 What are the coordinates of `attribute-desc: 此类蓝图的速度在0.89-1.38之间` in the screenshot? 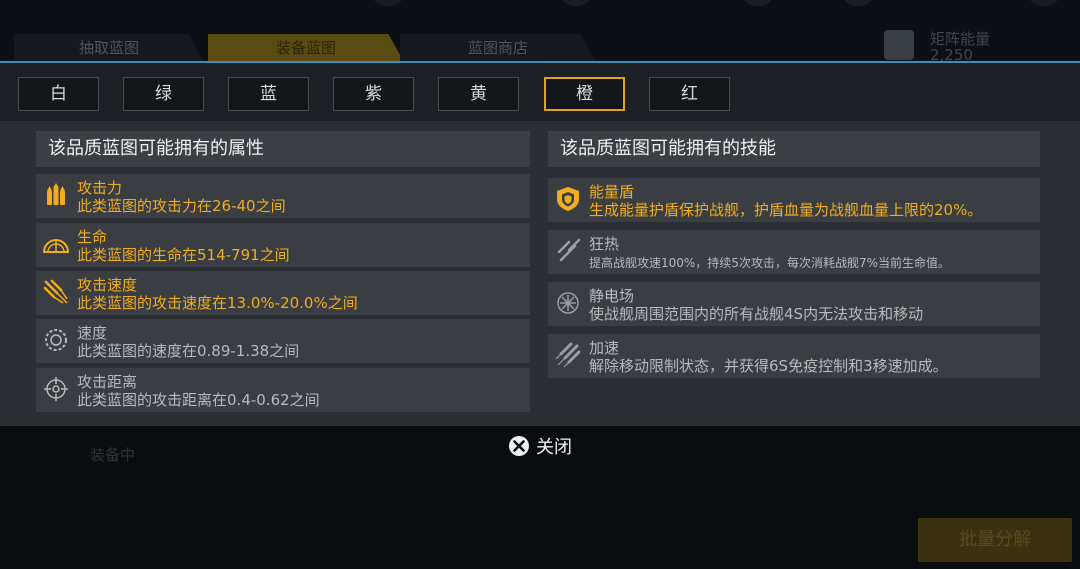 It's located at (188, 351).